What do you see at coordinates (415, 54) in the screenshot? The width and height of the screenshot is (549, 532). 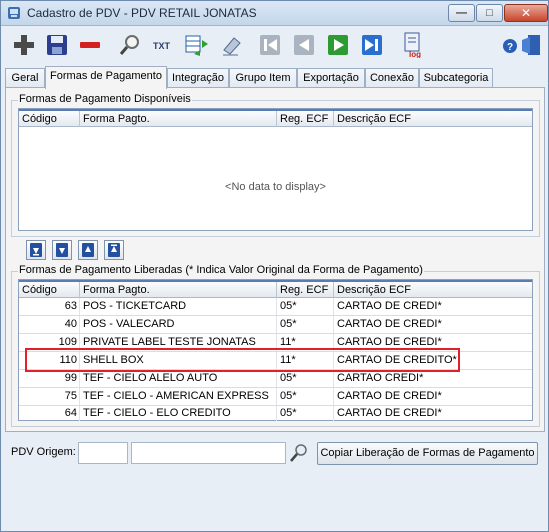 I see `svg-text: log` at bounding box center [415, 54].